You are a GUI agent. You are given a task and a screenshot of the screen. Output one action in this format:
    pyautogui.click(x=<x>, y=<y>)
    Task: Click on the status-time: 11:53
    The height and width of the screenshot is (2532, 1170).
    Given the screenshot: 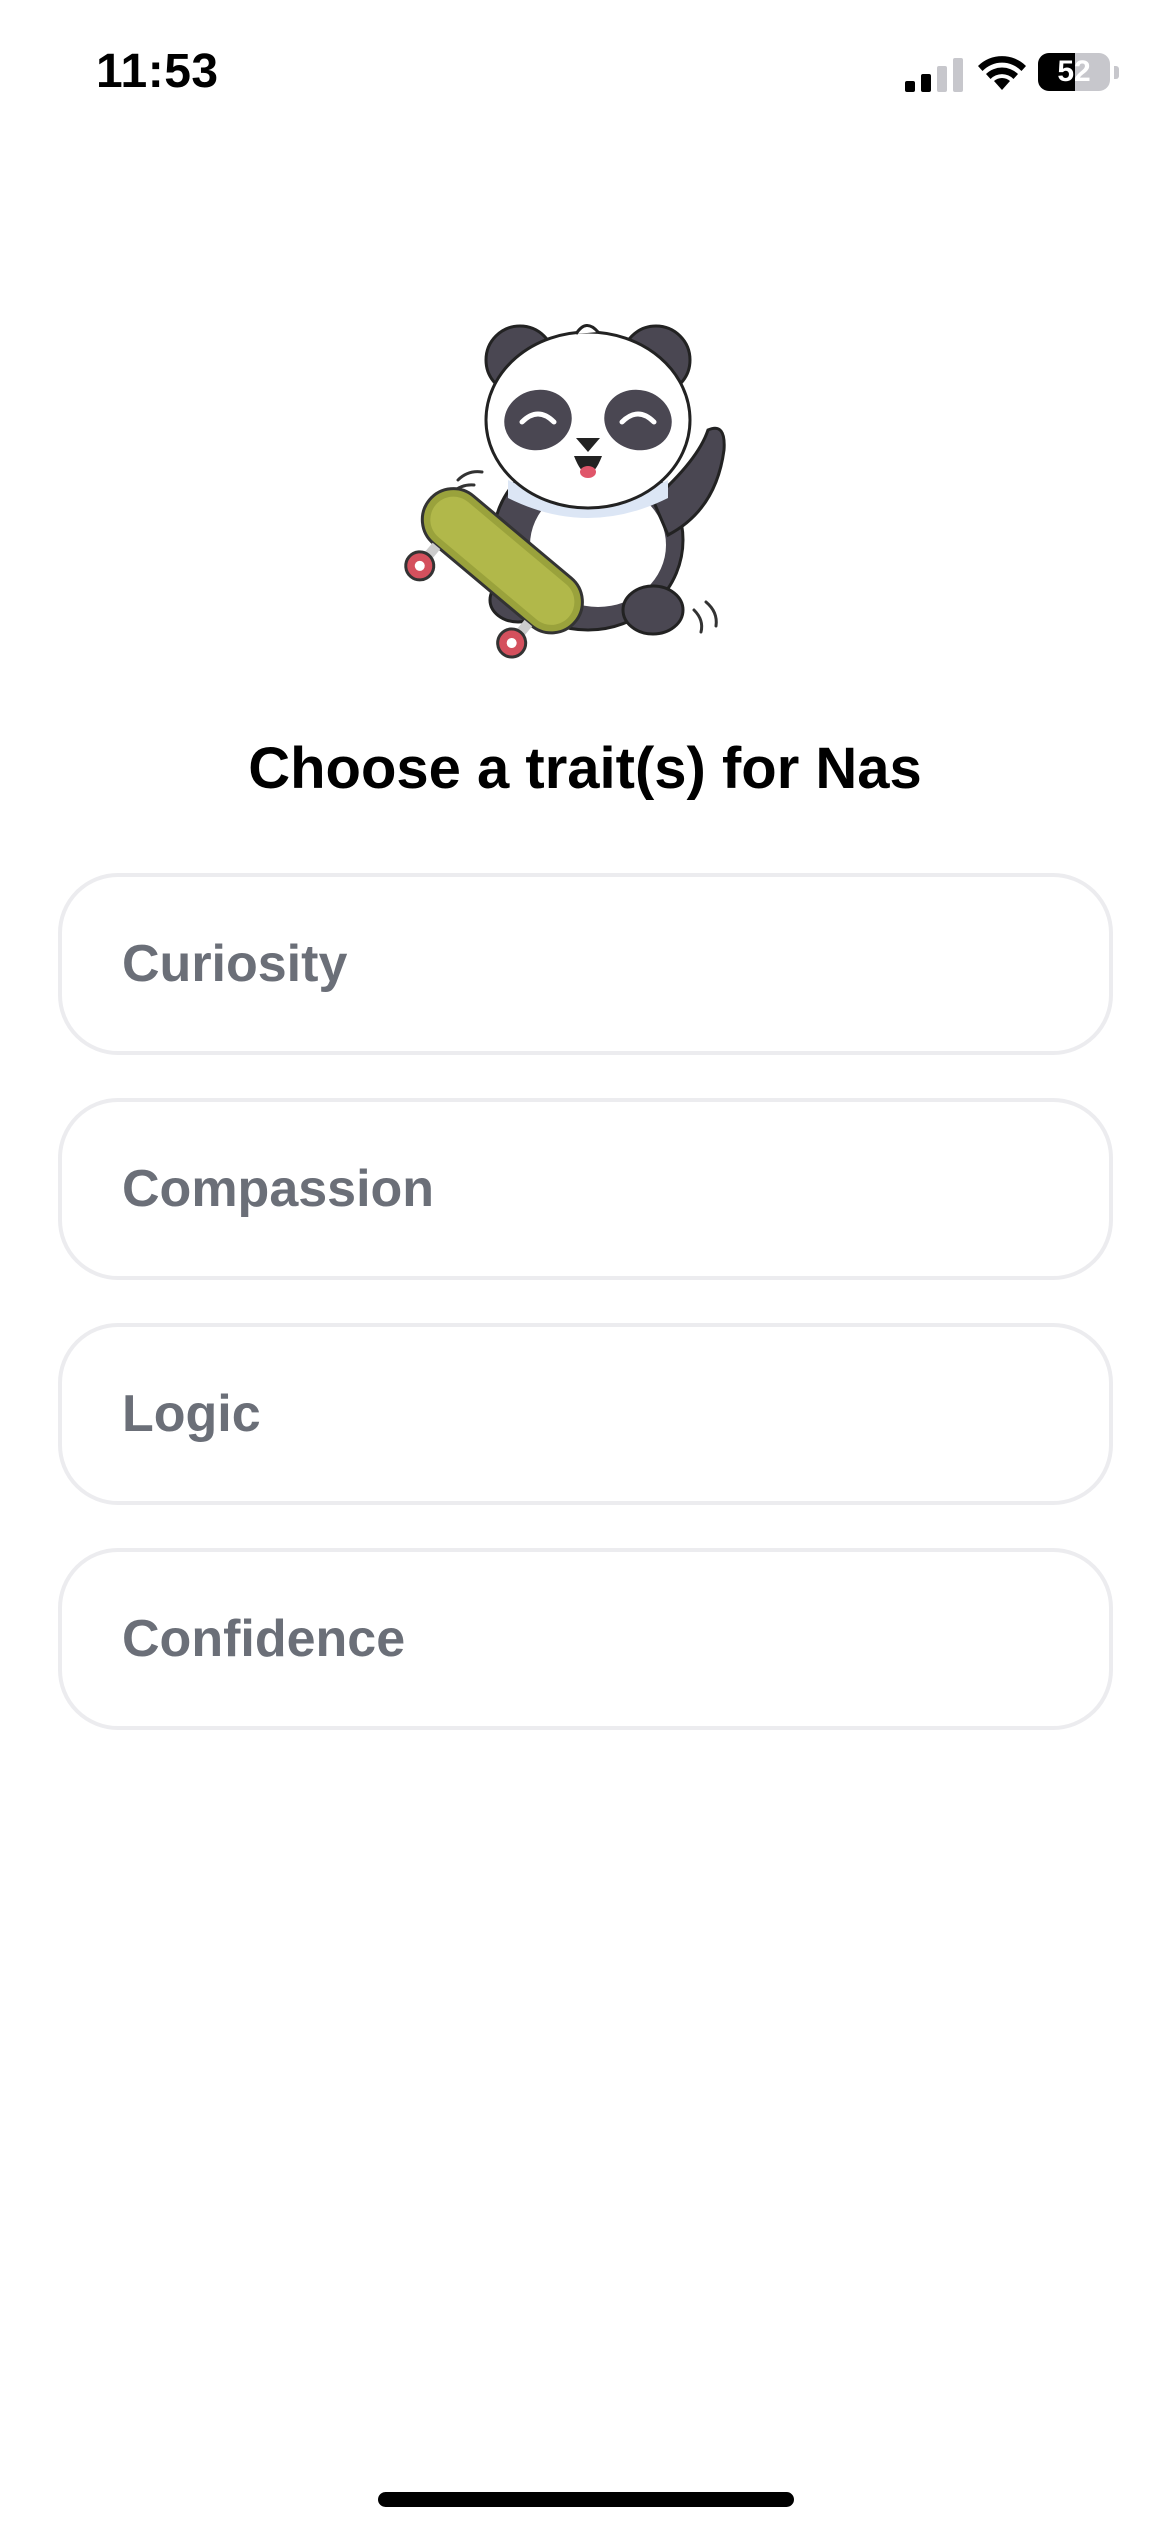 What is the action you would take?
    pyautogui.click(x=157, y=71)
    